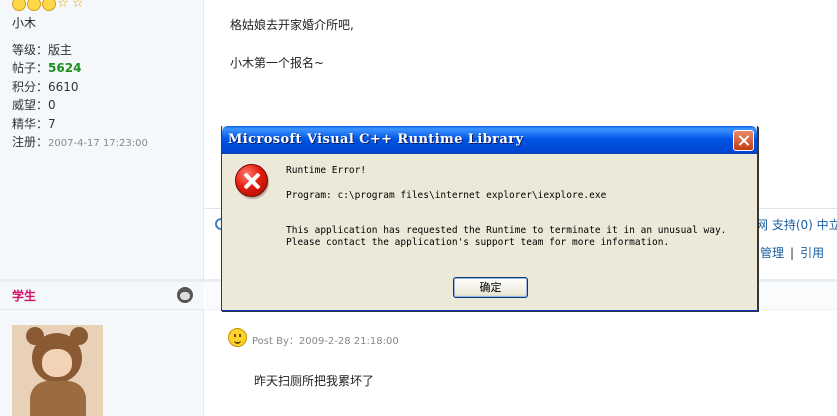 The width and height of the screenshot is (837, 416). Describe the element at coordinates (57, 370) in the screenshot. I see `avatar` at that location.